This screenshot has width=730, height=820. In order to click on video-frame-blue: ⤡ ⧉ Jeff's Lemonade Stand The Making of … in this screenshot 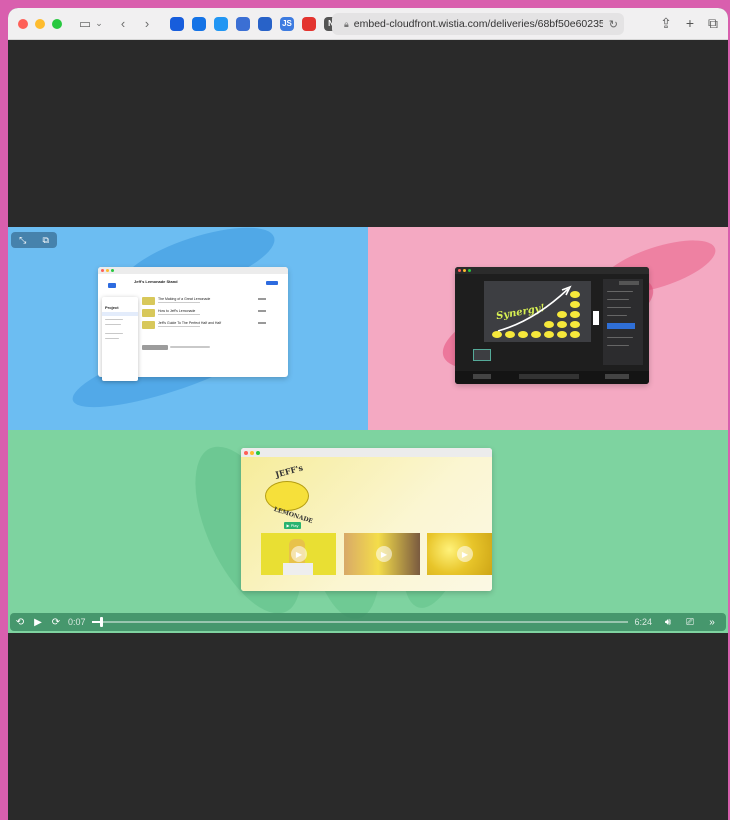, I will do `click(188, 328)`.